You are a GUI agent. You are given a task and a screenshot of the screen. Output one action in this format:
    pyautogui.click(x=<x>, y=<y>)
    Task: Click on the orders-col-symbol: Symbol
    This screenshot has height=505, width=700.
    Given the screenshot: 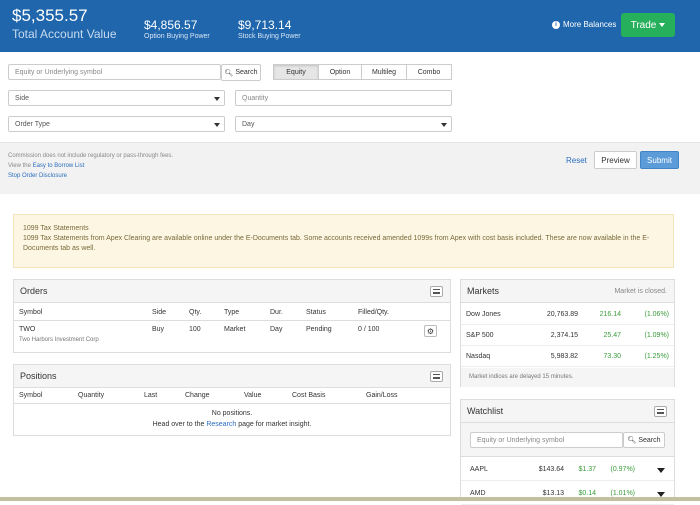 What is the action you would take?
    pyautogui.click(x=31, y=312)
    